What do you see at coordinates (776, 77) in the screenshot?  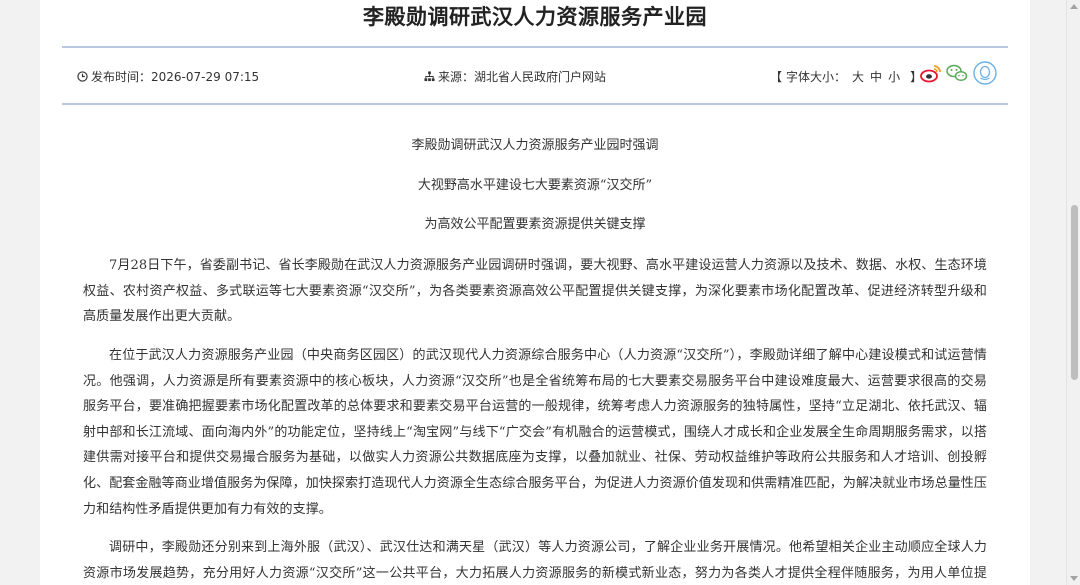 I see `bracket-open: 【` at bounding box center [776, 77].